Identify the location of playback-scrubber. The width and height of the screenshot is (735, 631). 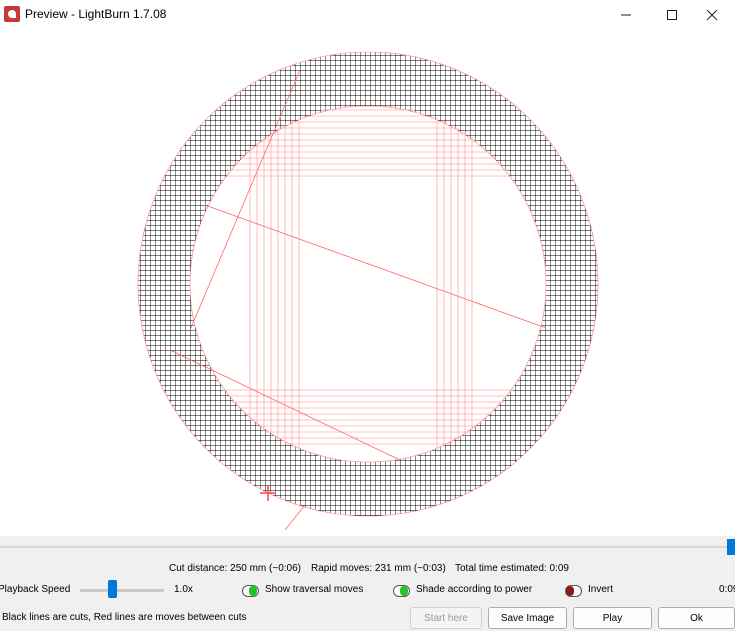
(367, 547).